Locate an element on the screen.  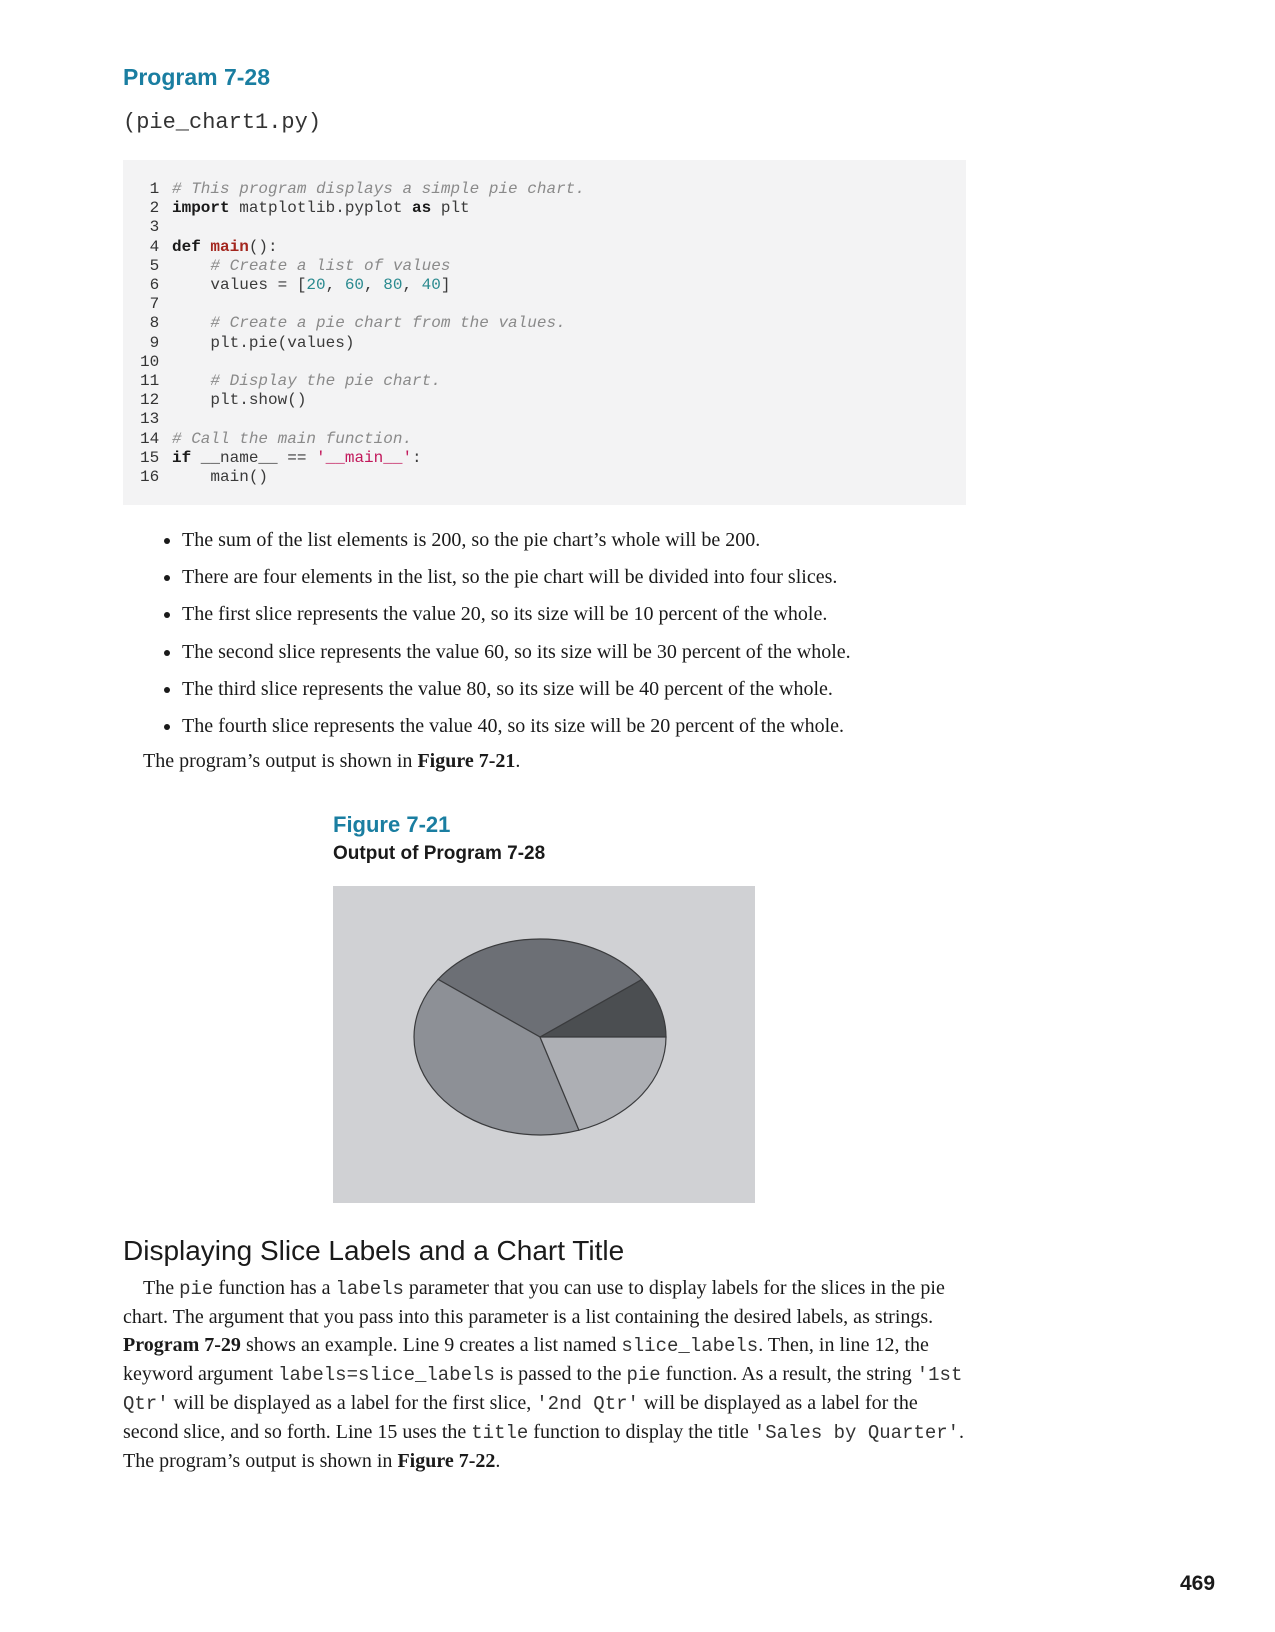
program-title: Program 7-28 is located at coordinates (197, 77).